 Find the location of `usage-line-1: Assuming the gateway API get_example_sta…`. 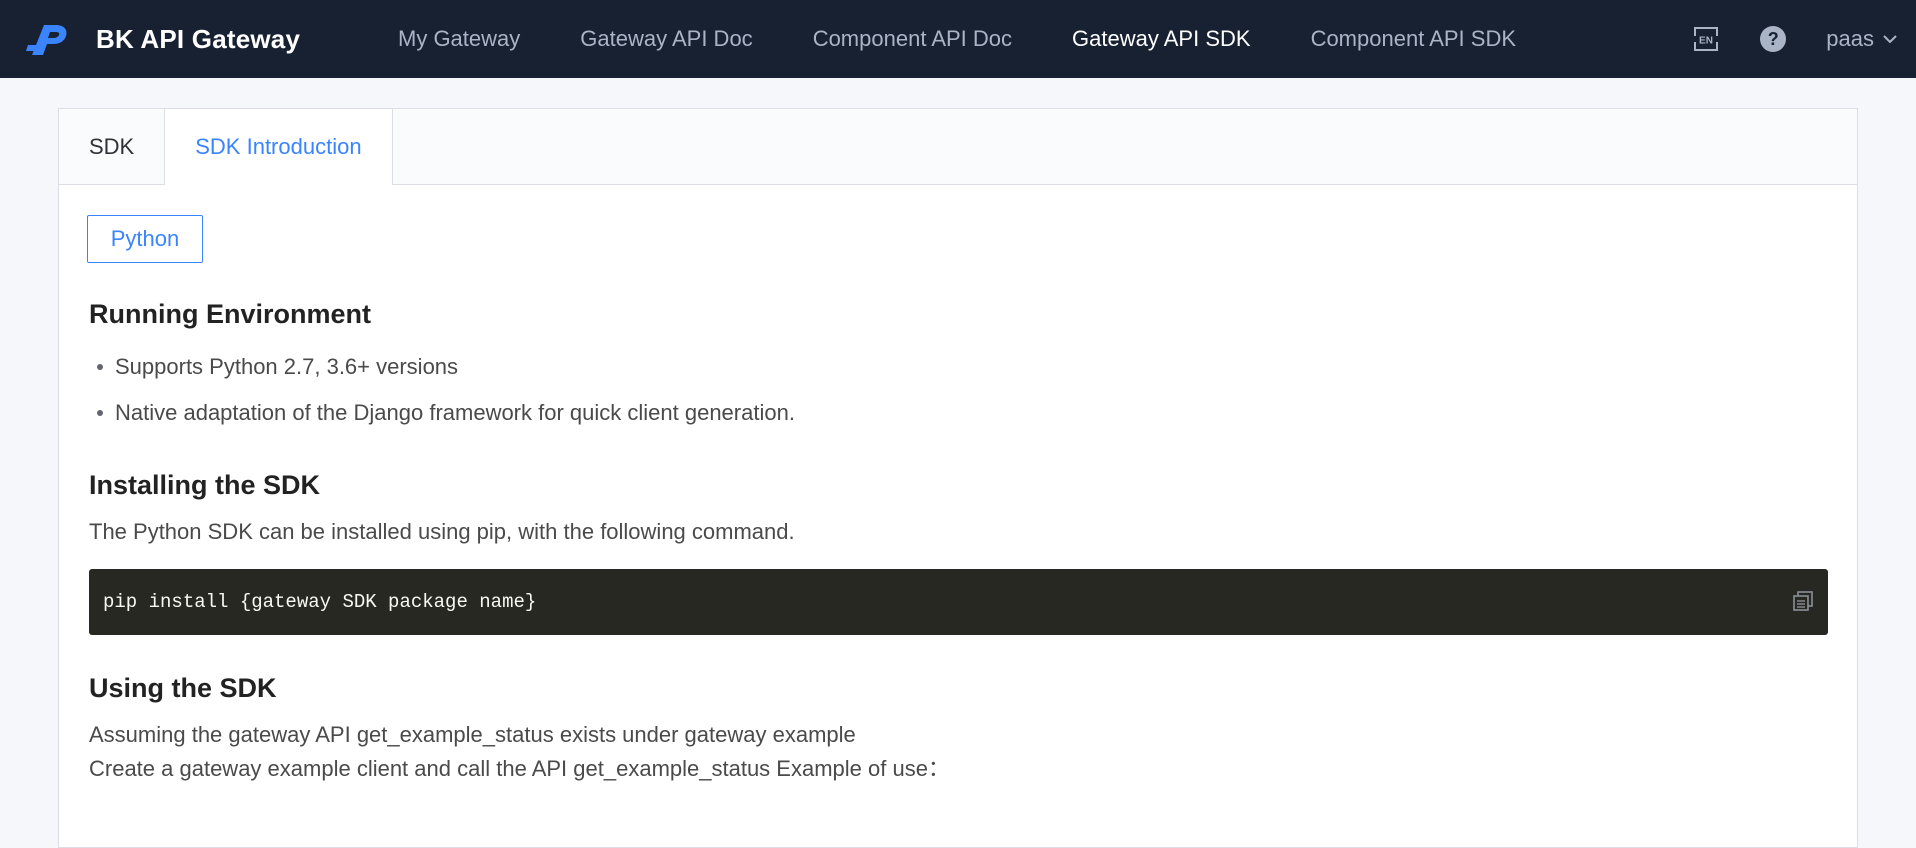

usage-line-1: Assuming the gateway API get_example_sta… is located at coordinates (472, 734).